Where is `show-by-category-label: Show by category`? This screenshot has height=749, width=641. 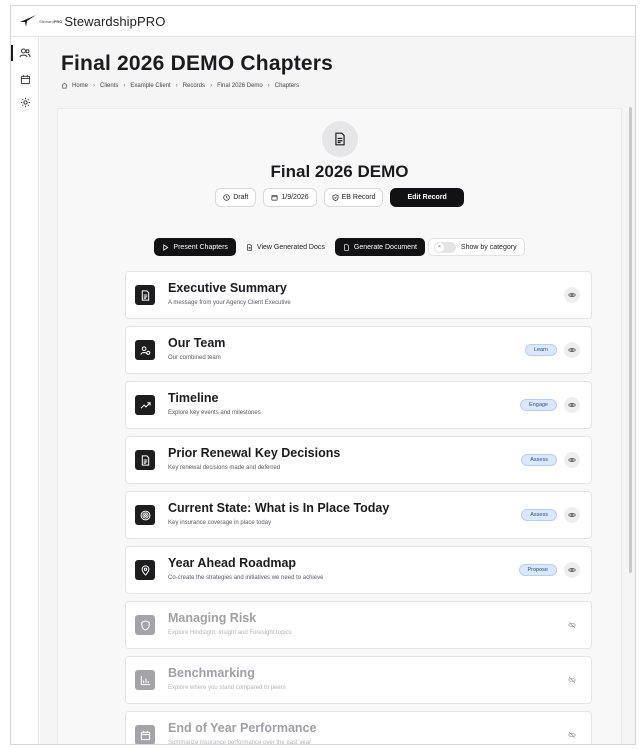
show-by-category-label: Show by category is located at coordinates (488, 247).